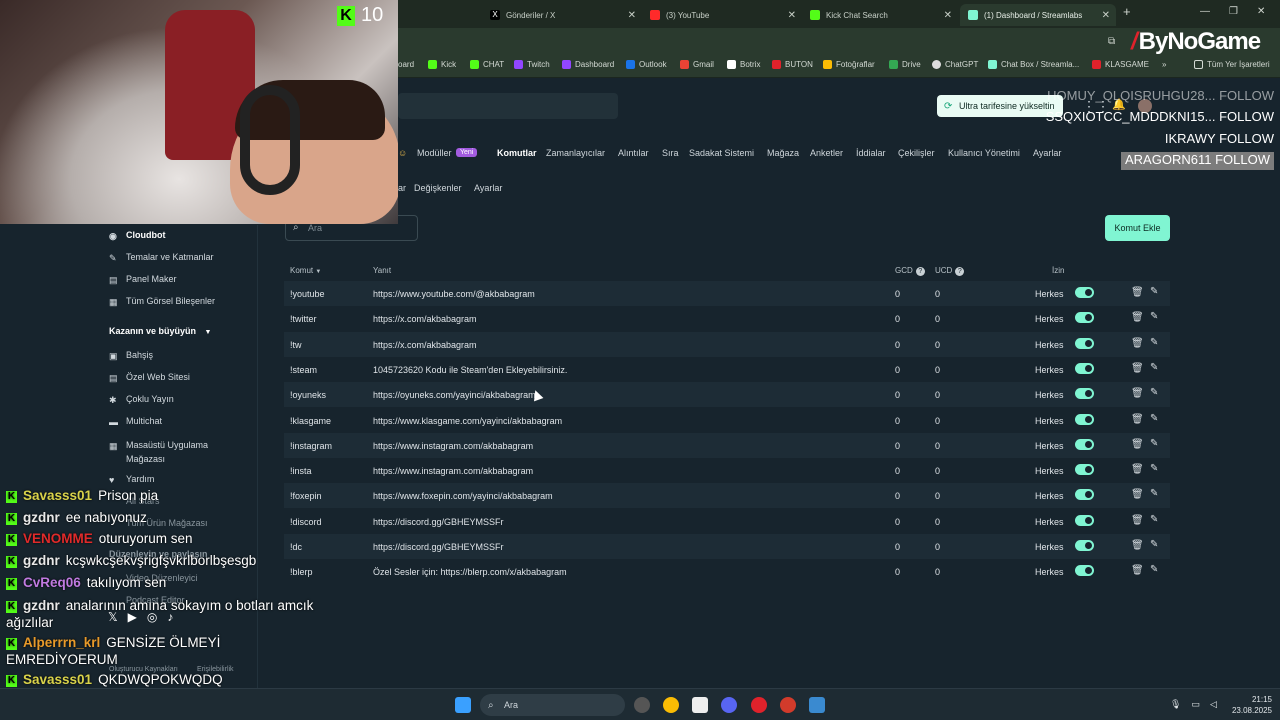  Describe the element at coordinates (131, 479) in the screenshot. I see `sidebar-item-help: ♥ Yardım` at that location.